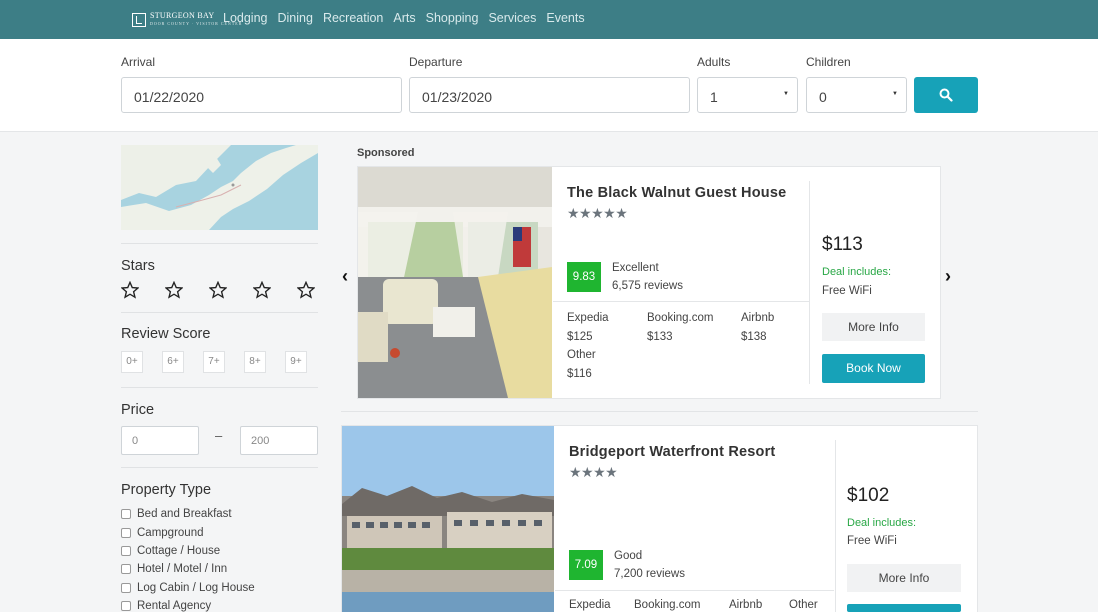  I want to click on nav-item-shopping: Shopping, so click(452, 18).